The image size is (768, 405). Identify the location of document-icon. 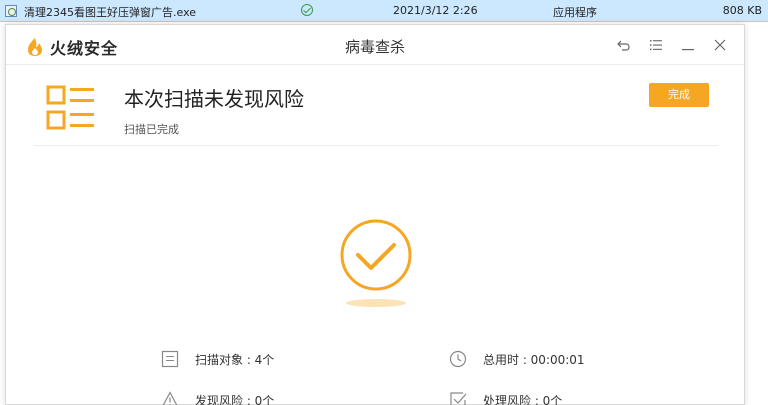
(170, 359).